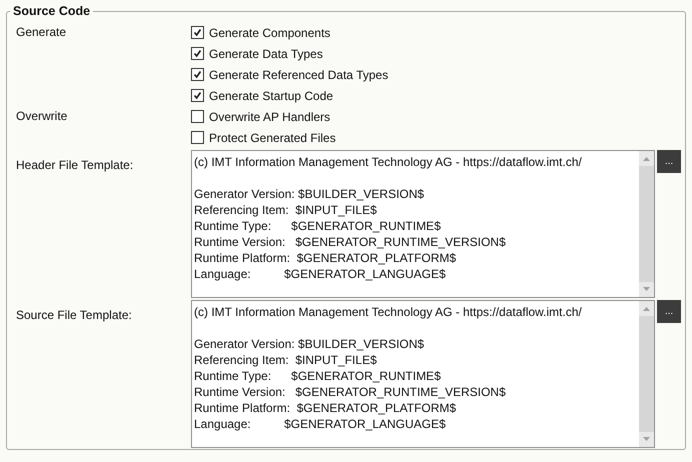  Describe the element at coordinates (42, 116) in the screenshot. I see `field-label: Overwrite` at that location.